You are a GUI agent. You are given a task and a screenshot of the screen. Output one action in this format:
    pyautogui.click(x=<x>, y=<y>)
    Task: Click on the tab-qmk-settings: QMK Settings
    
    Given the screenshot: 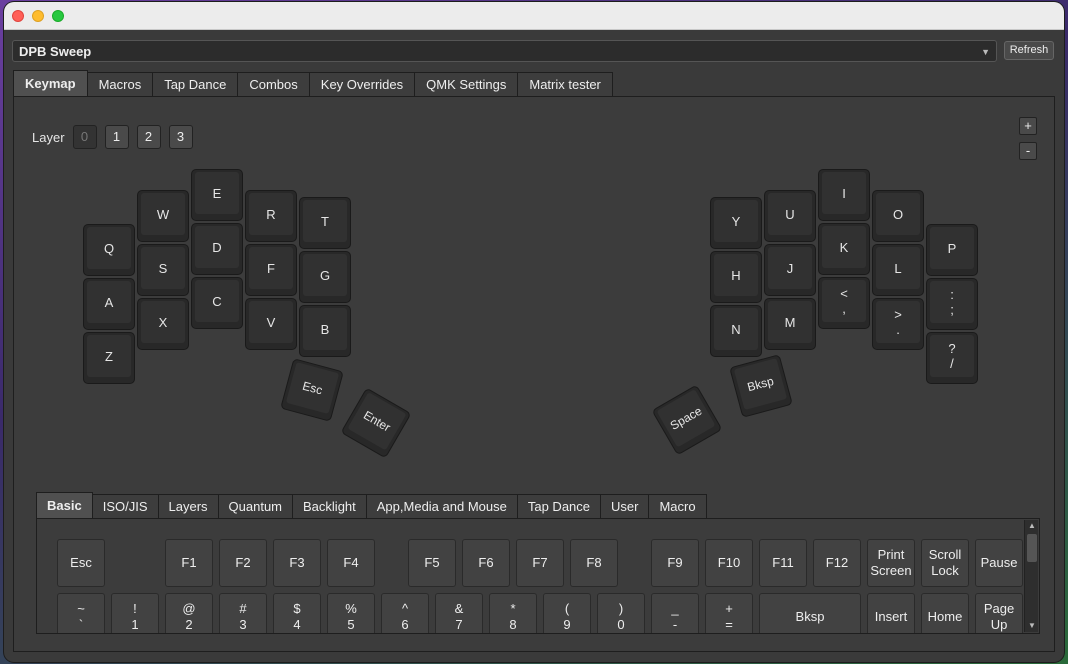 What is the action you would take?
    pyautogui.click(x=466, y=84)
    